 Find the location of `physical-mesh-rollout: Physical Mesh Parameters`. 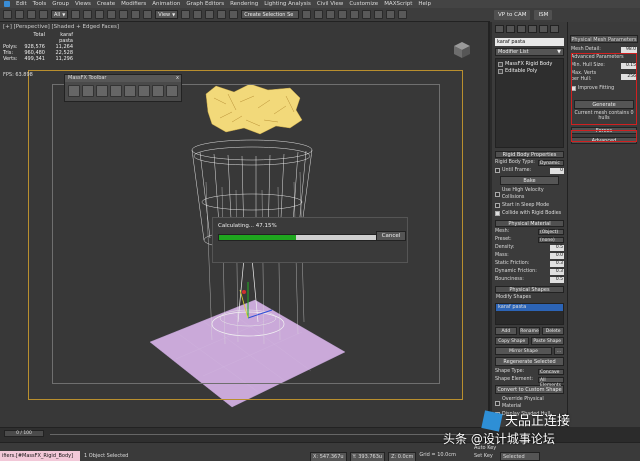

physical-mesh-rollout: Physical Mesh Parameters is located at coordinates (604, 39).